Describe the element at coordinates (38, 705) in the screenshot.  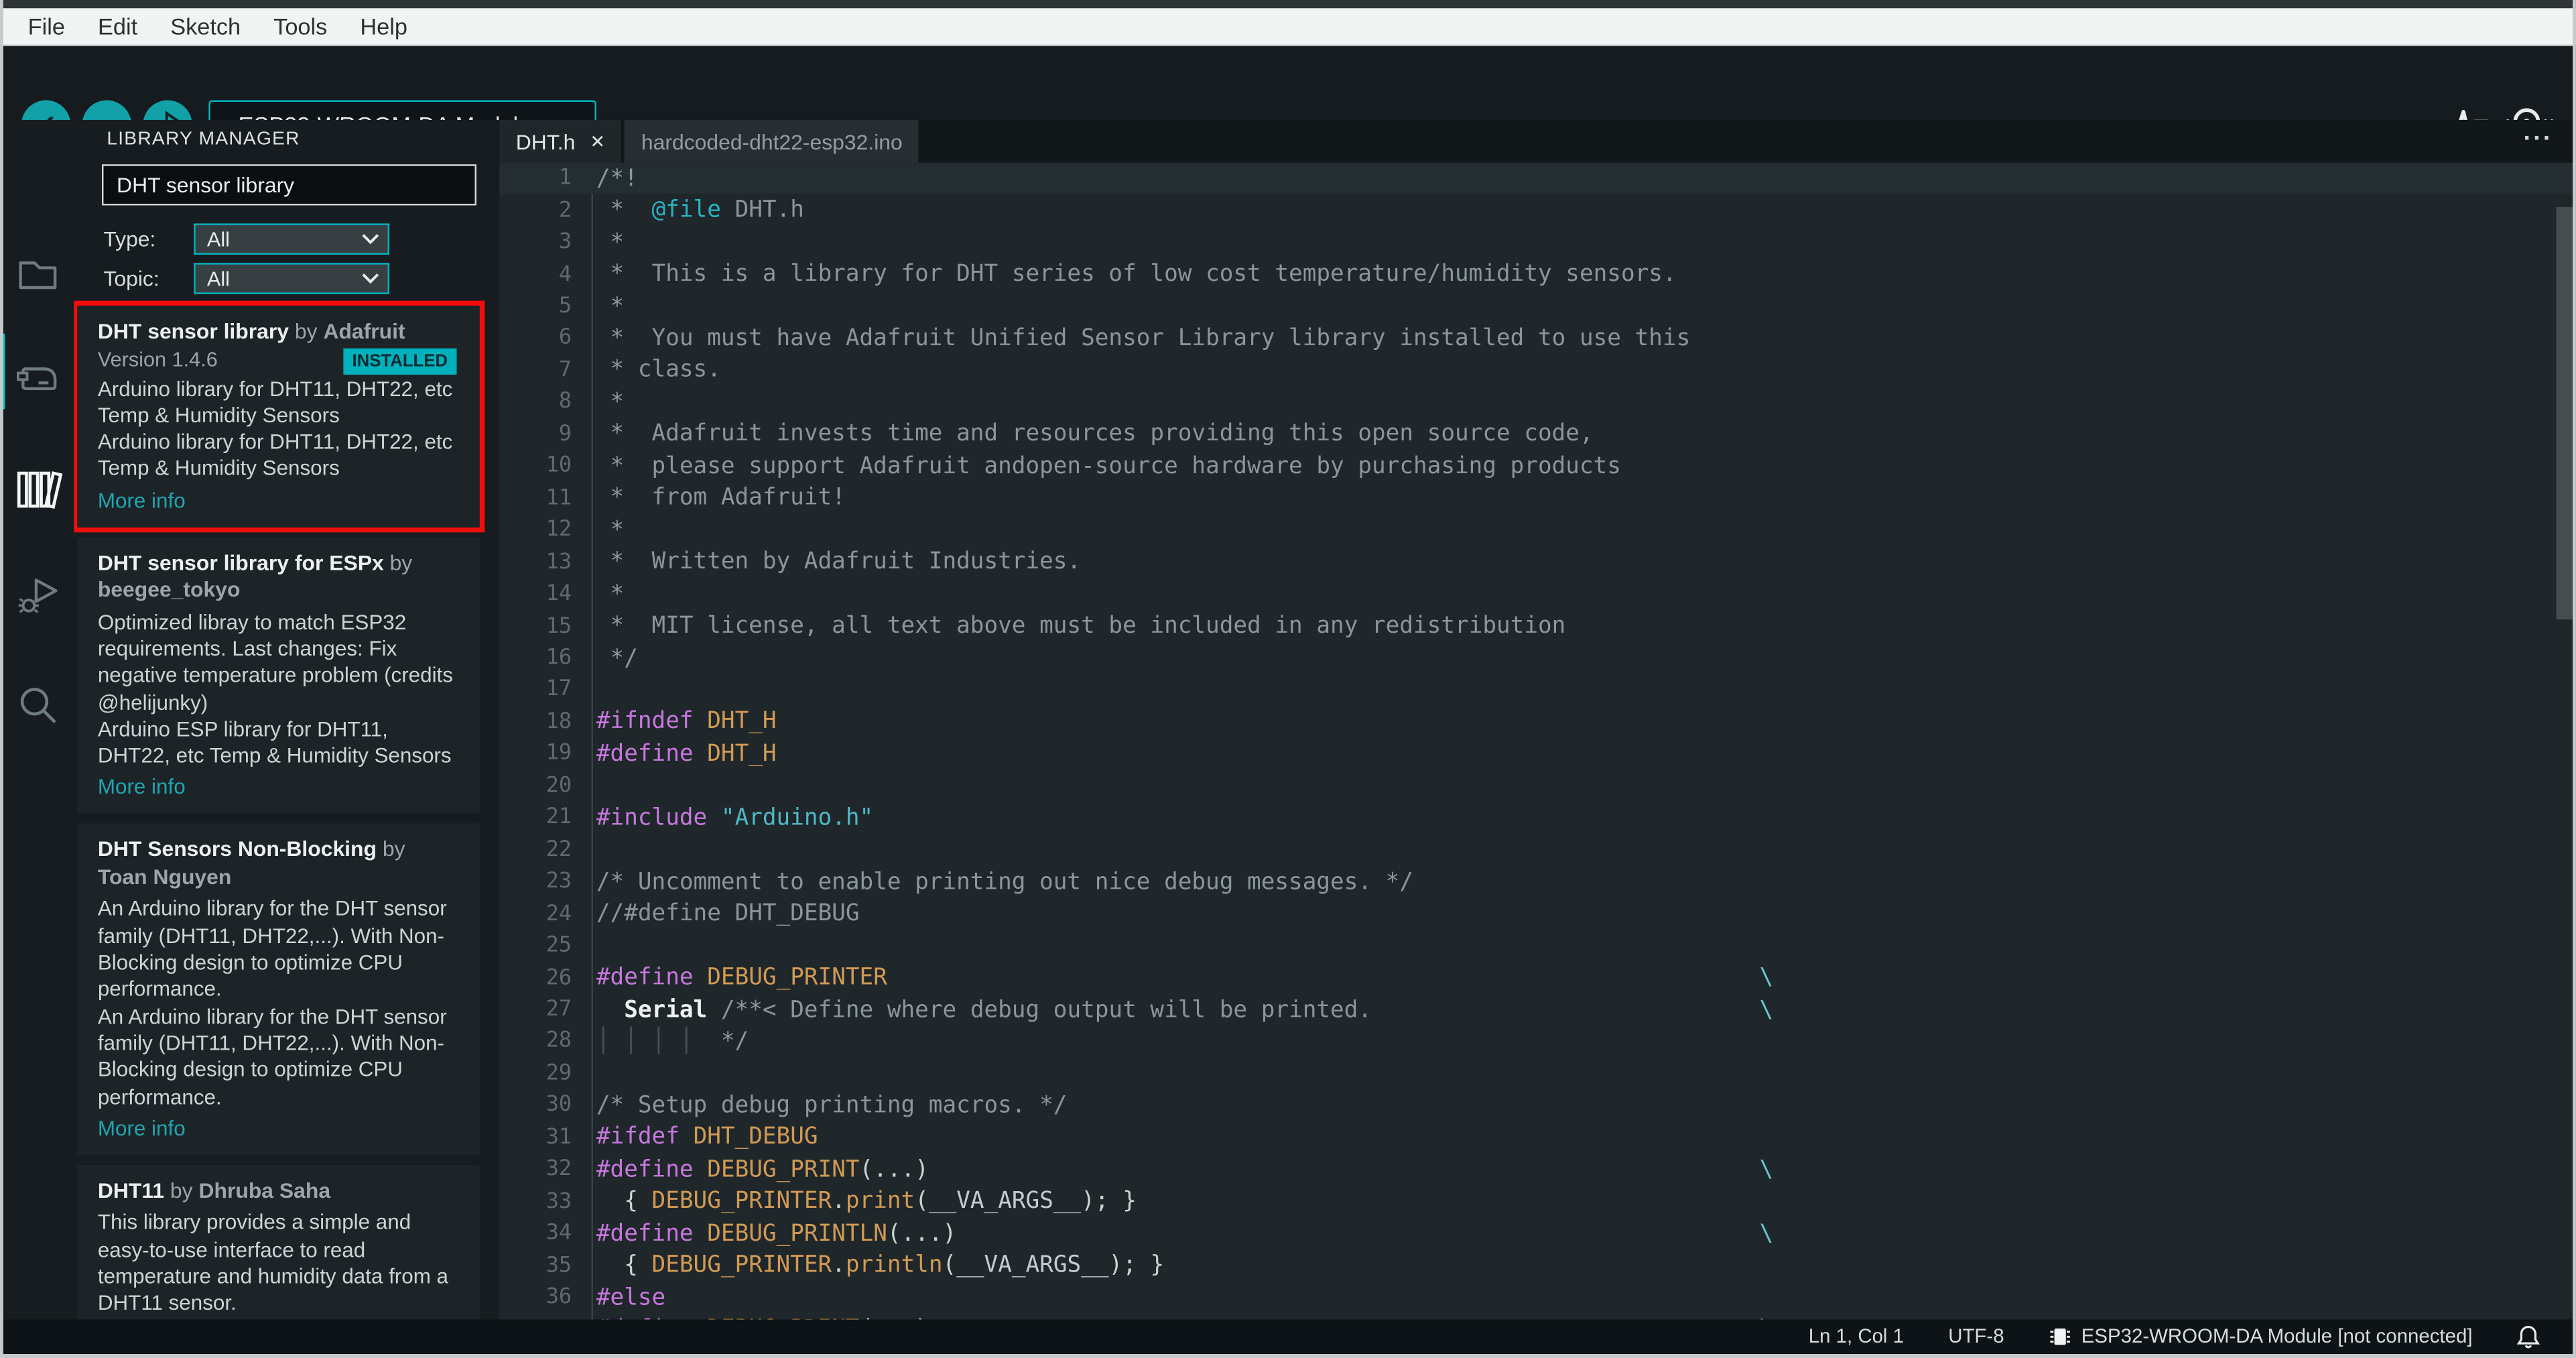
I see `sidebar-item-search` at that location.